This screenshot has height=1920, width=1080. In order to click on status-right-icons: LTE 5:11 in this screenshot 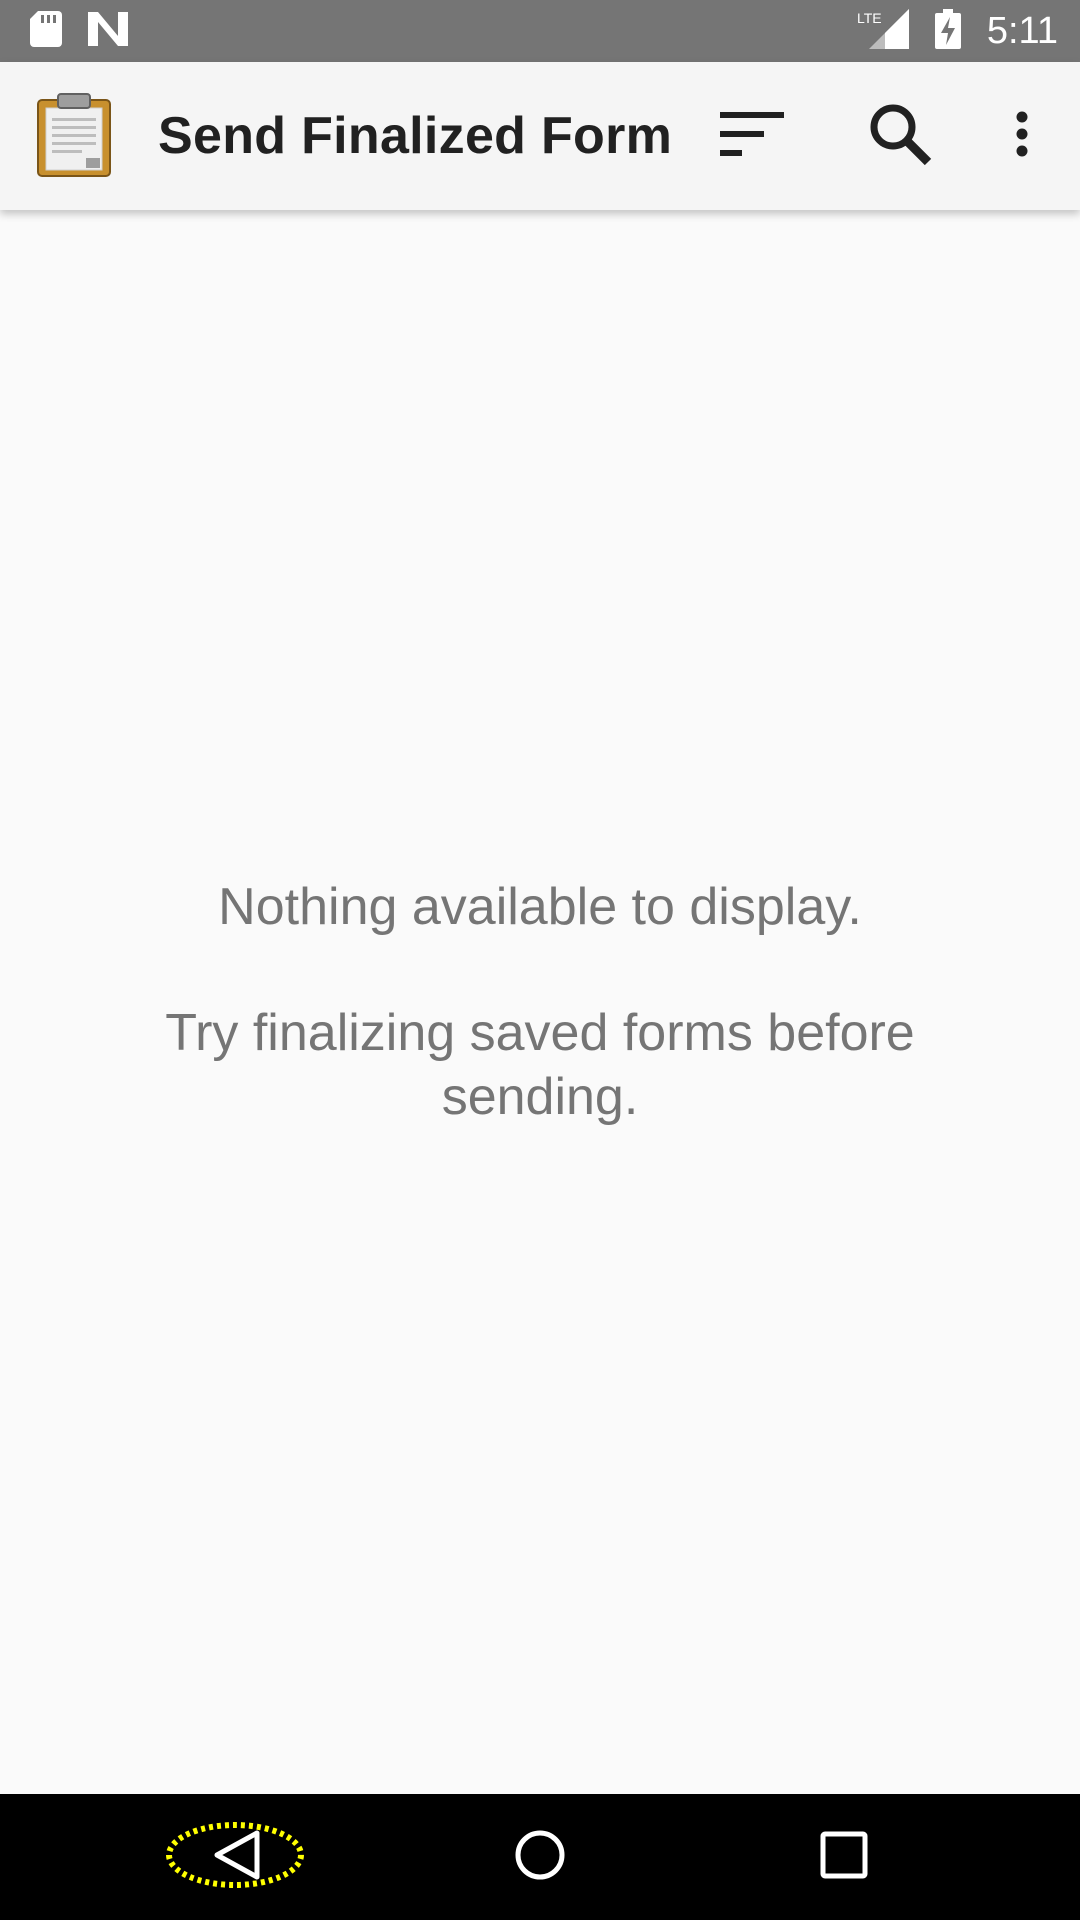, I will do `click(957, 31)`.